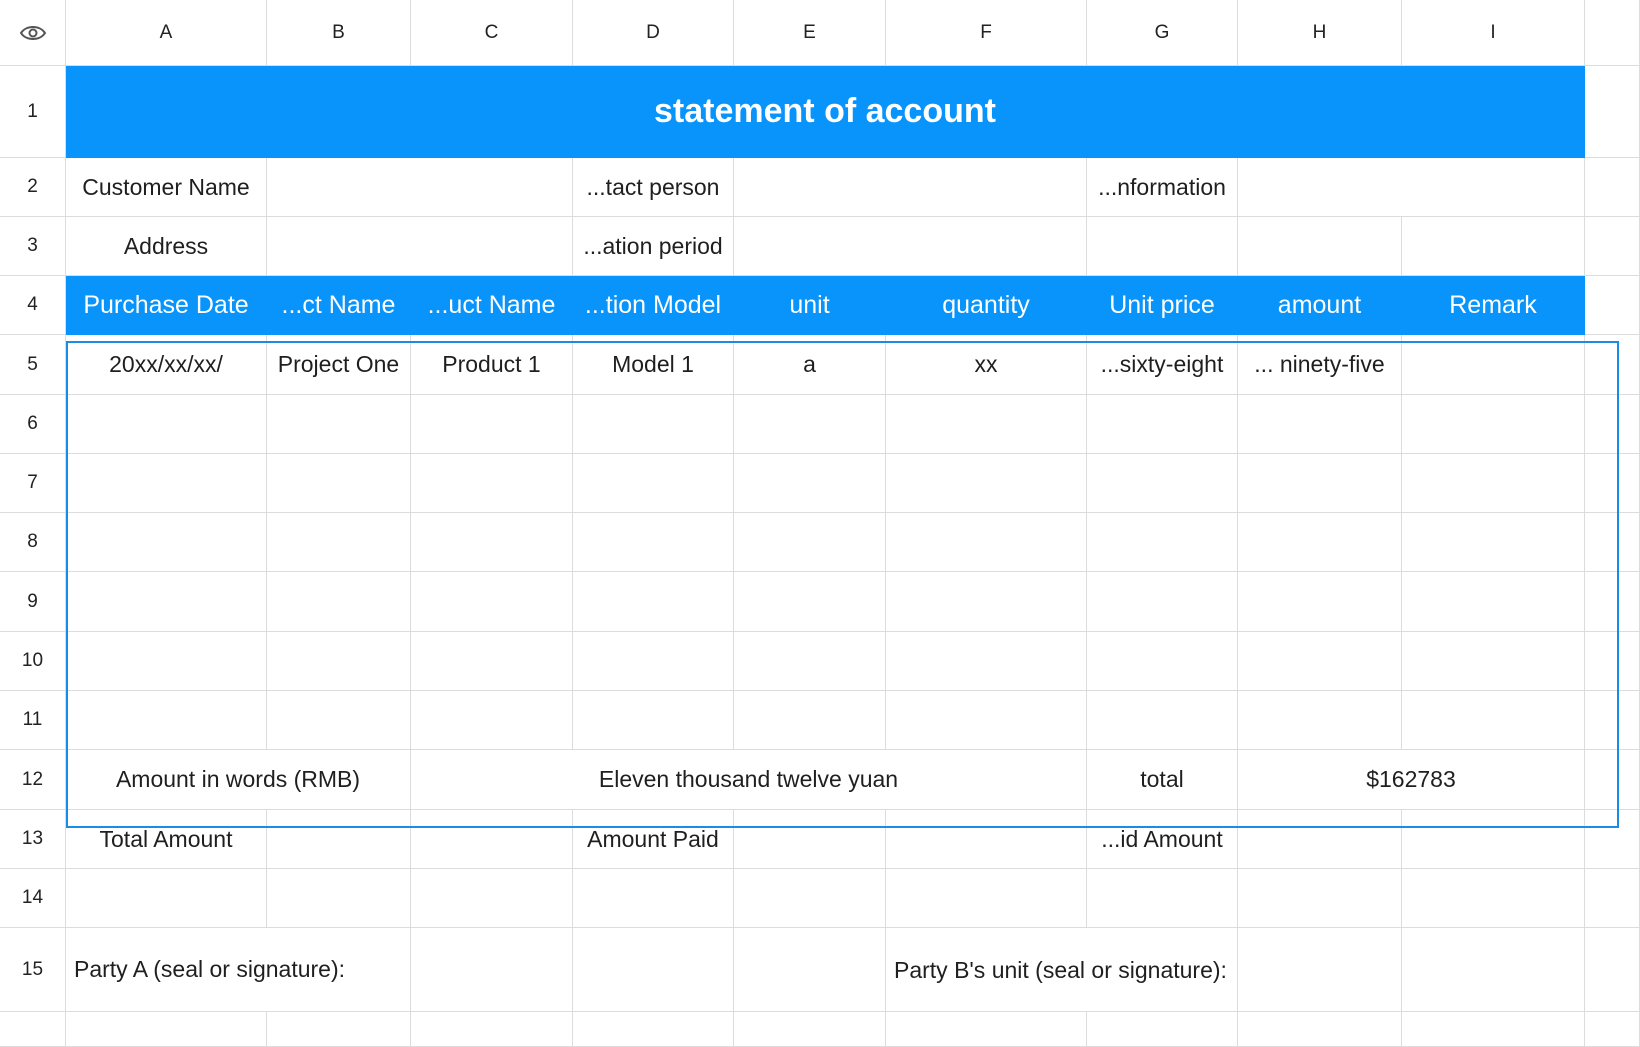  What do you see at coordinates (420, 246) in the screenshot?
I see `address-value` at bounding box center [420, 246].